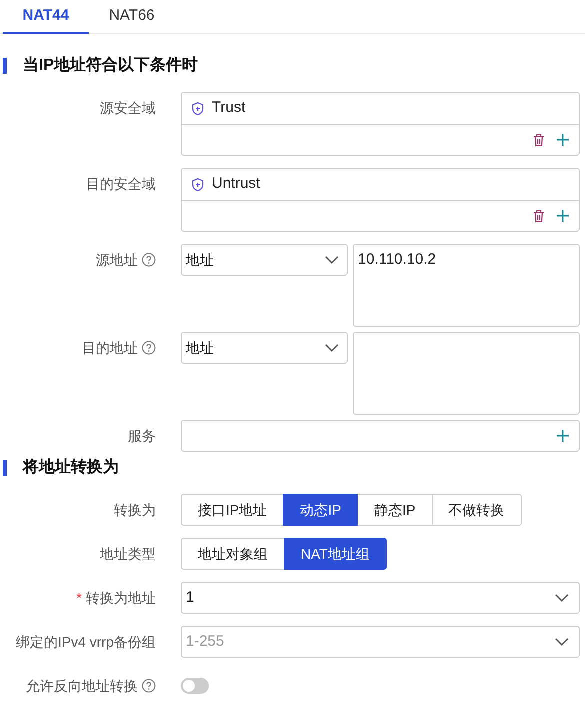 The width and height of the screenshot is (585, 717). I want to click on zone-tag: Trust, so click(229, 108).